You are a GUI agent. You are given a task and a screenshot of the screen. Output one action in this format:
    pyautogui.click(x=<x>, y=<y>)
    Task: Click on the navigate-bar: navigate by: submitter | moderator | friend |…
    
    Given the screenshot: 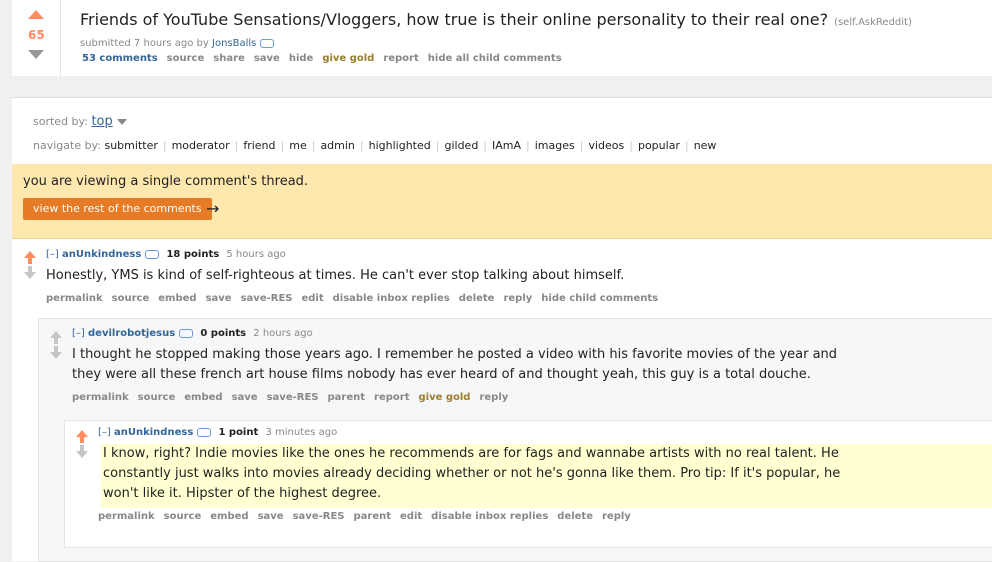 What is the action you would take?
    pyautogui.click(x=375, y=145)
    